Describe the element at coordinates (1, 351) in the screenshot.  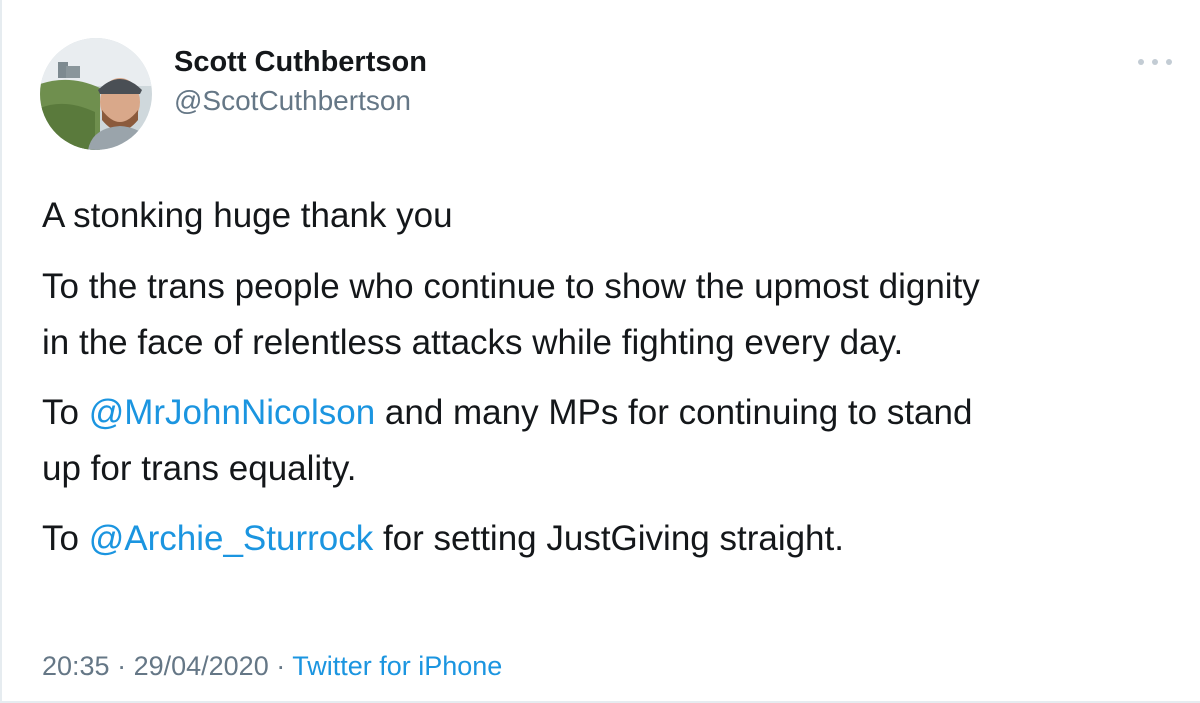
I see `card-left-border` at that location.